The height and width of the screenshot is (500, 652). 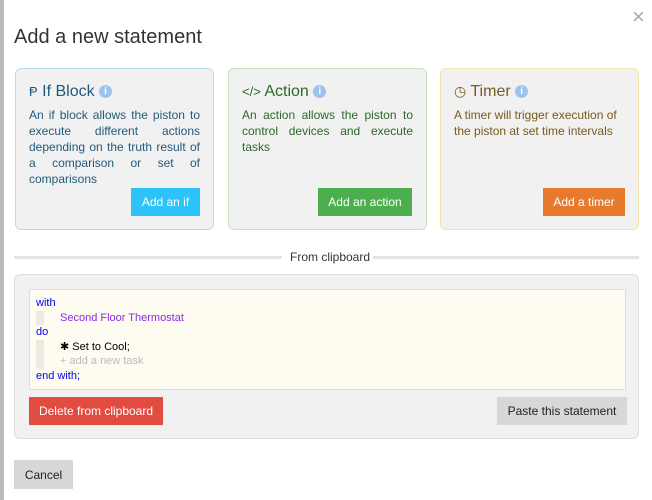 What do you see at coordinates (101, 346) in the screenshot?
I see `task-text: Set to Cool;` at bounding box center [101, 346].